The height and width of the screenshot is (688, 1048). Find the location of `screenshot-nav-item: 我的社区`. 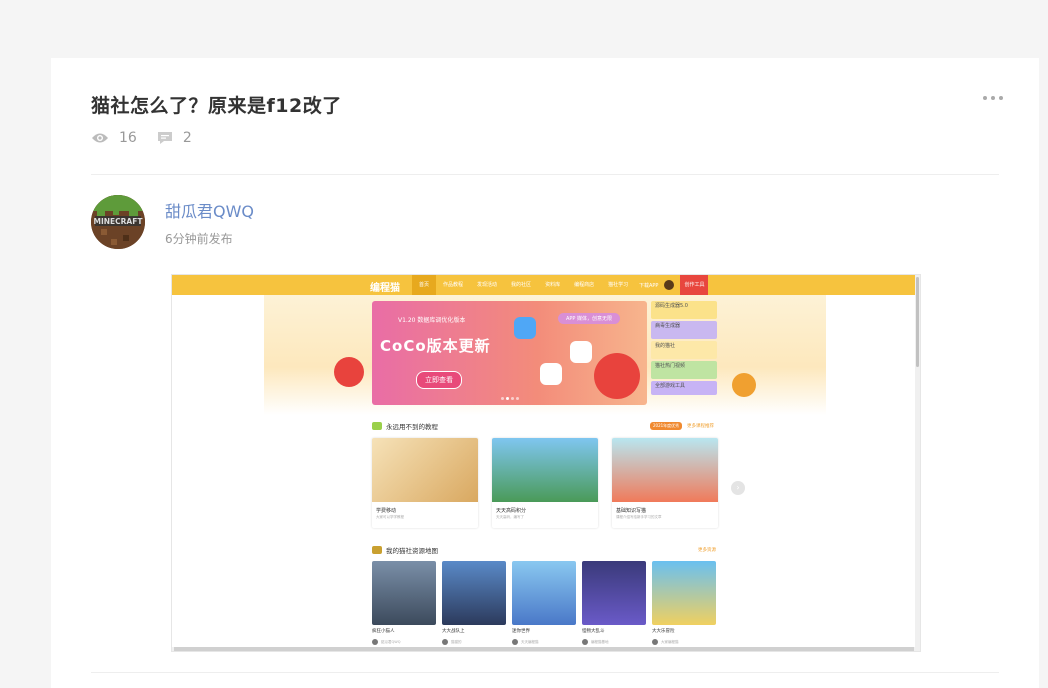

screenshot-nav-item: 我的社区 is located at coordinates (521, 285).